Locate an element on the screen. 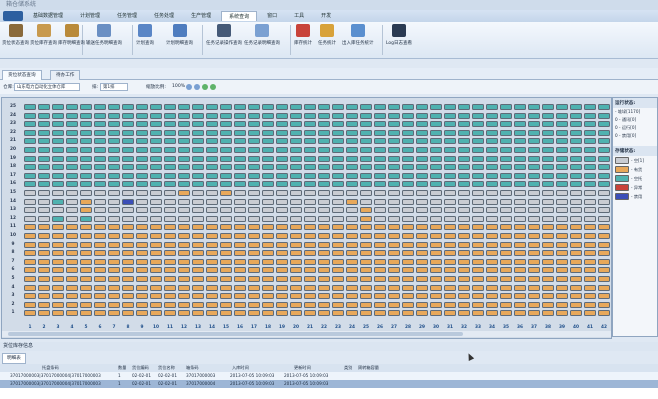 The width and height of the screenshot is (658, 399). zoom-out-icon is located at coordinates (197, 87).